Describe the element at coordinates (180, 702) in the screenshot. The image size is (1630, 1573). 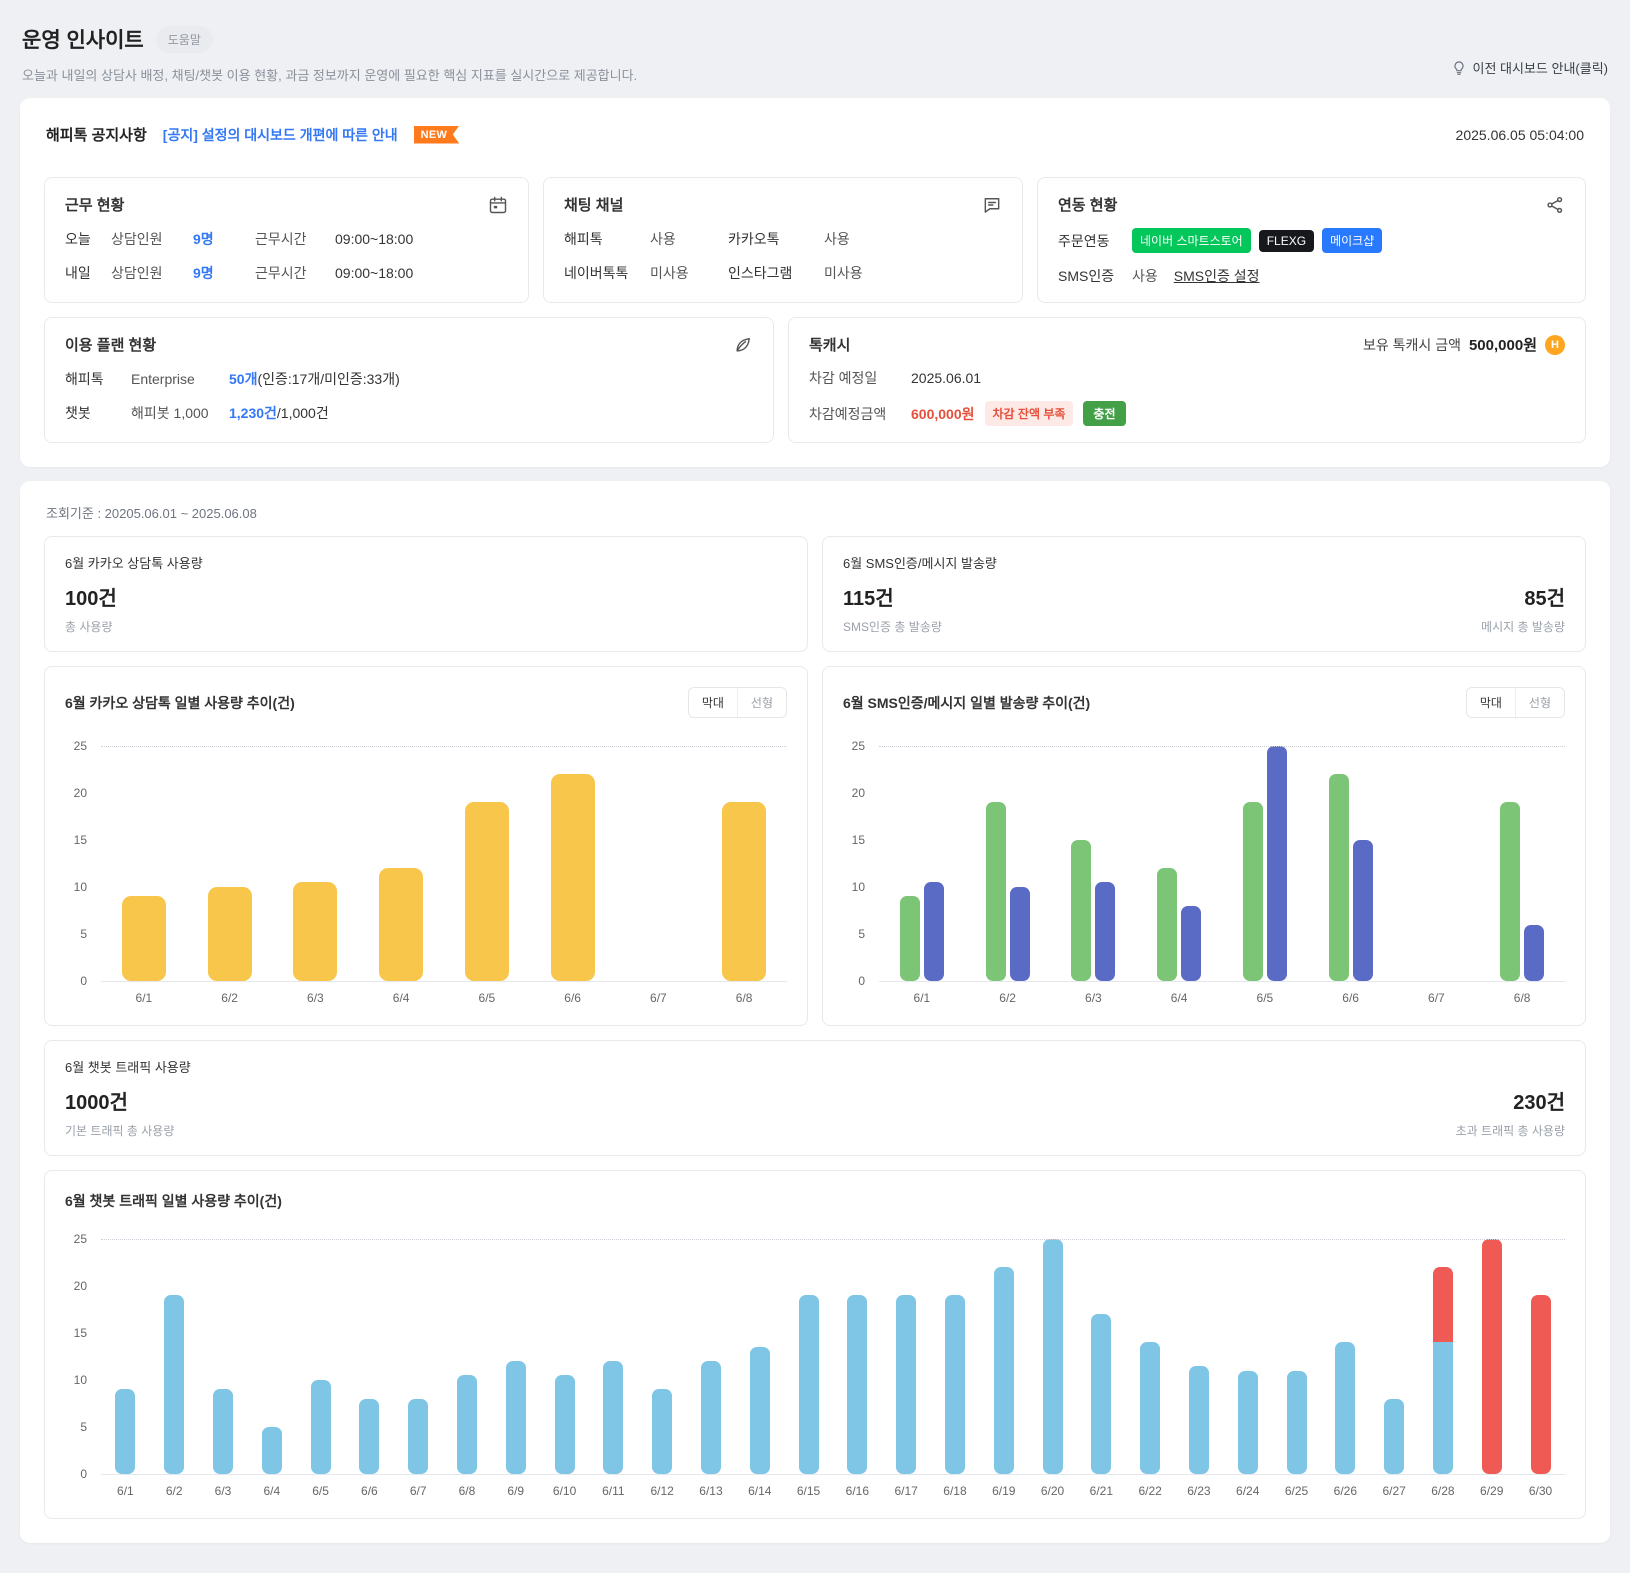
I see `kakao-chart-title: 6월 카카오 상담톡 일별 사용량 추이(건)` at that location.